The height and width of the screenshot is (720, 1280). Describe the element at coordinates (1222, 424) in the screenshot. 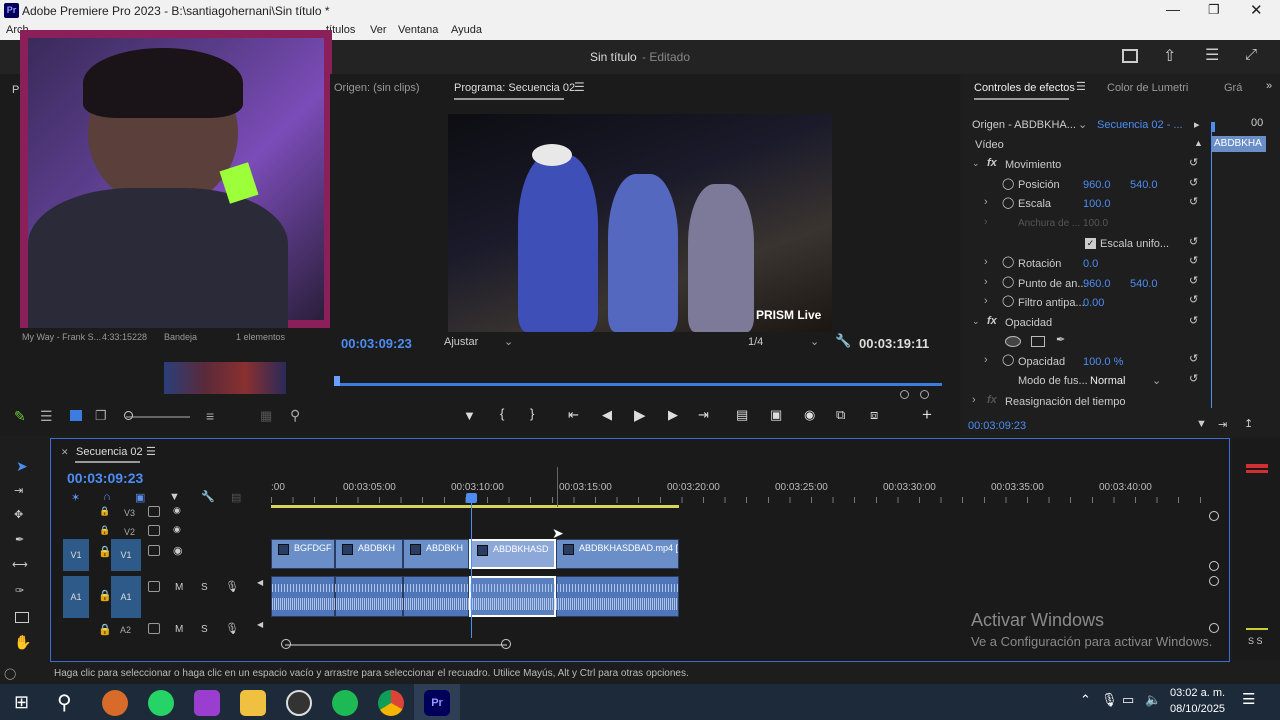

I see `play-only-audio-icon: ⇥` at that location.